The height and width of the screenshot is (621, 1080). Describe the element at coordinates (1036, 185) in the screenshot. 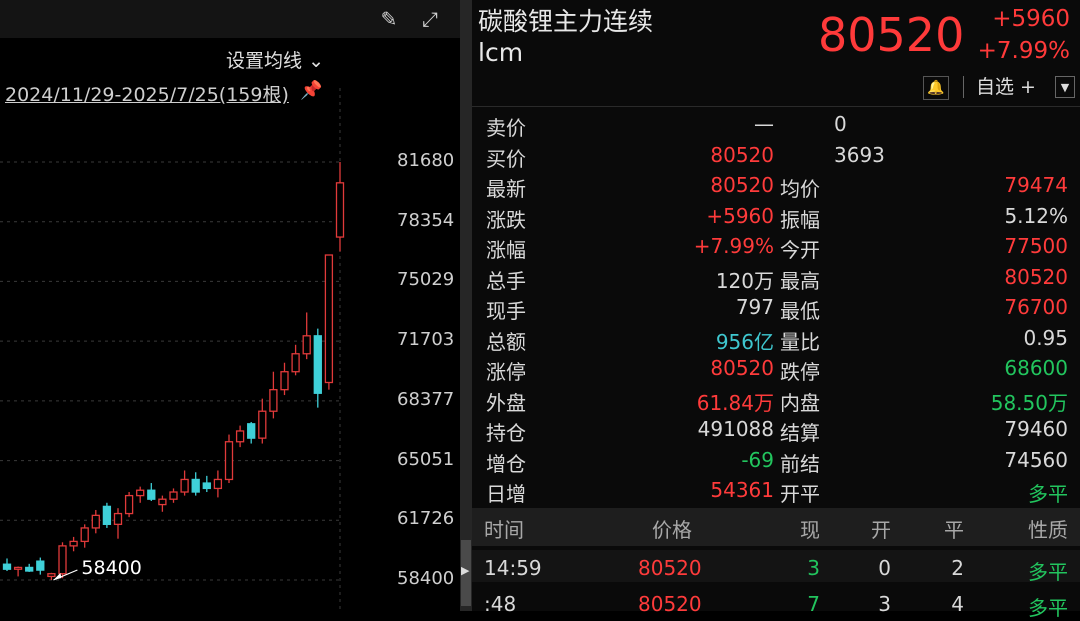

I see `quote-value: 79474` at that location.